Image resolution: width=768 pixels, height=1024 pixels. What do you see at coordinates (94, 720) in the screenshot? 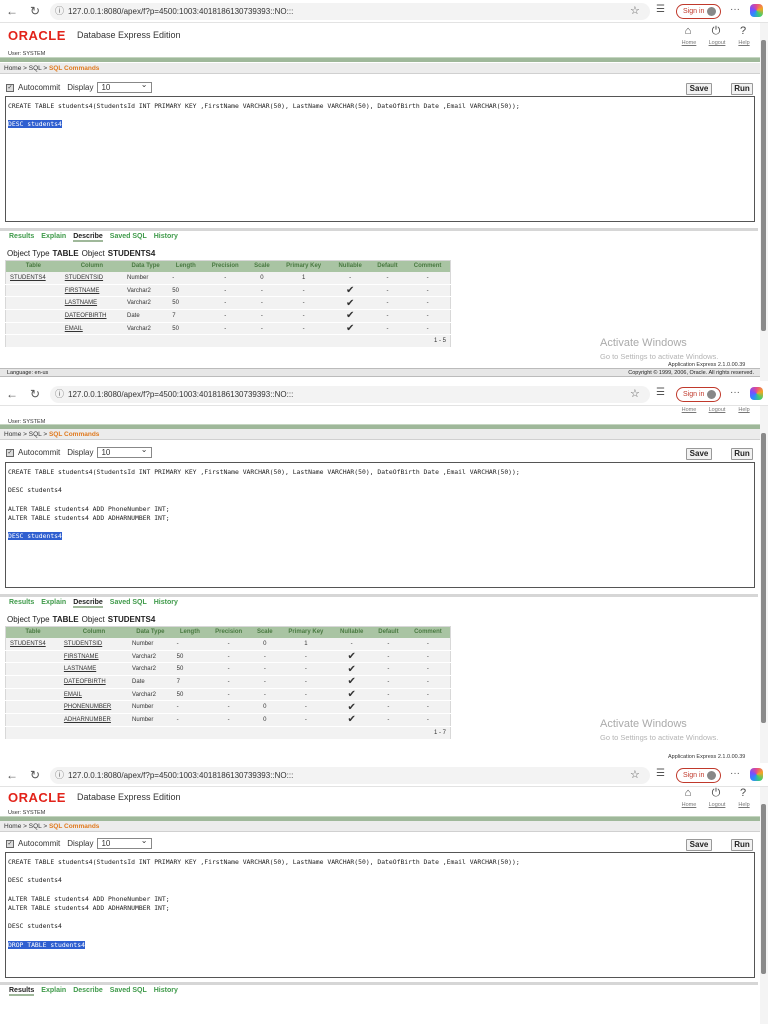
I see `table-cell: ADHARNUMBER` at bounding box center [94, 720].